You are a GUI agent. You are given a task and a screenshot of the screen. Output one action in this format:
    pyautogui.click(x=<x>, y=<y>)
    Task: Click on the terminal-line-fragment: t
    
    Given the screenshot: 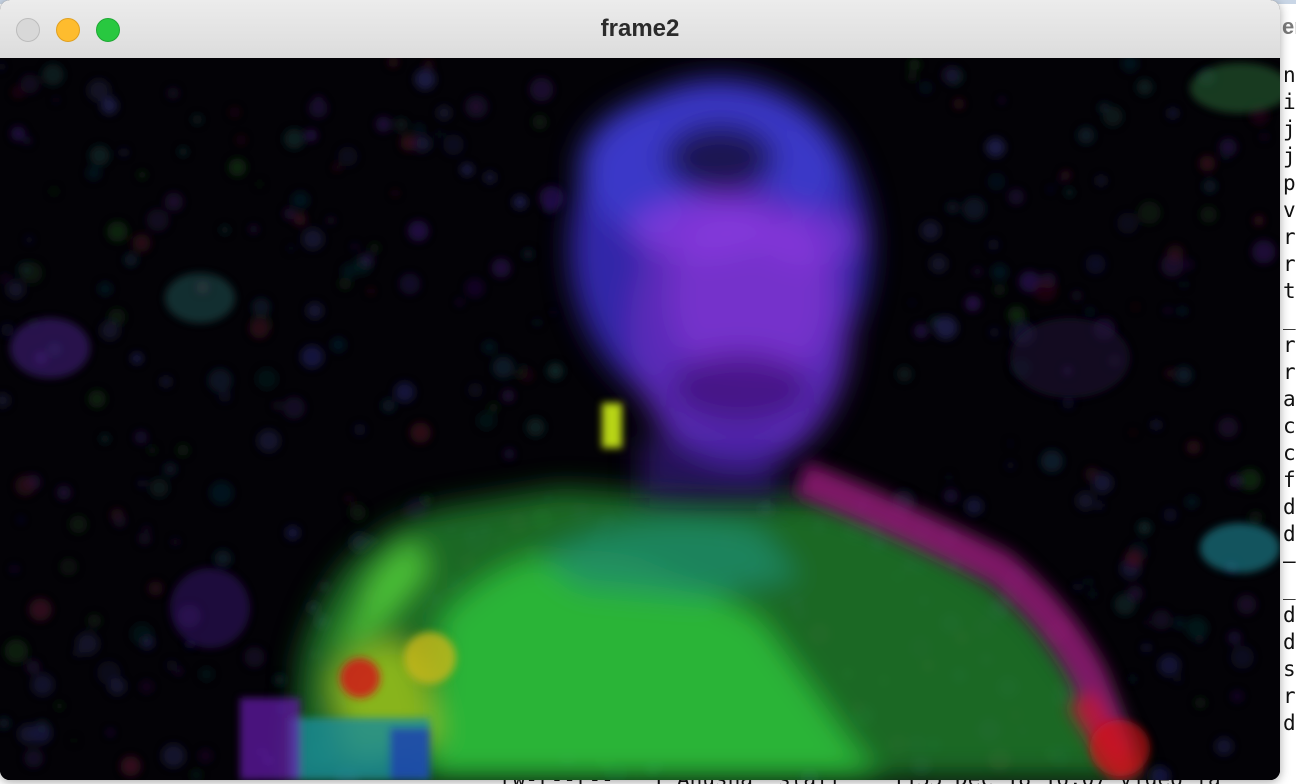 What is the action you would take?
    pyautogui.click(x=1289, y=291)
    